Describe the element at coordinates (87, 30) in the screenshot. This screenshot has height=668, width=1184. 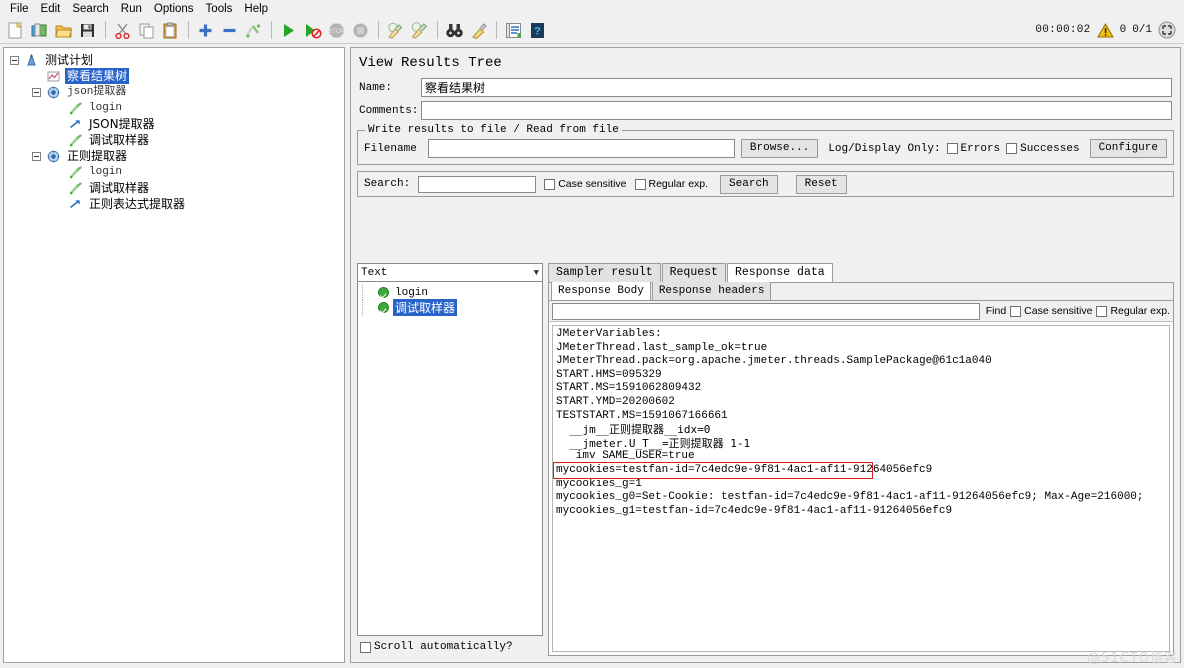
I see `save-icon` at that location.